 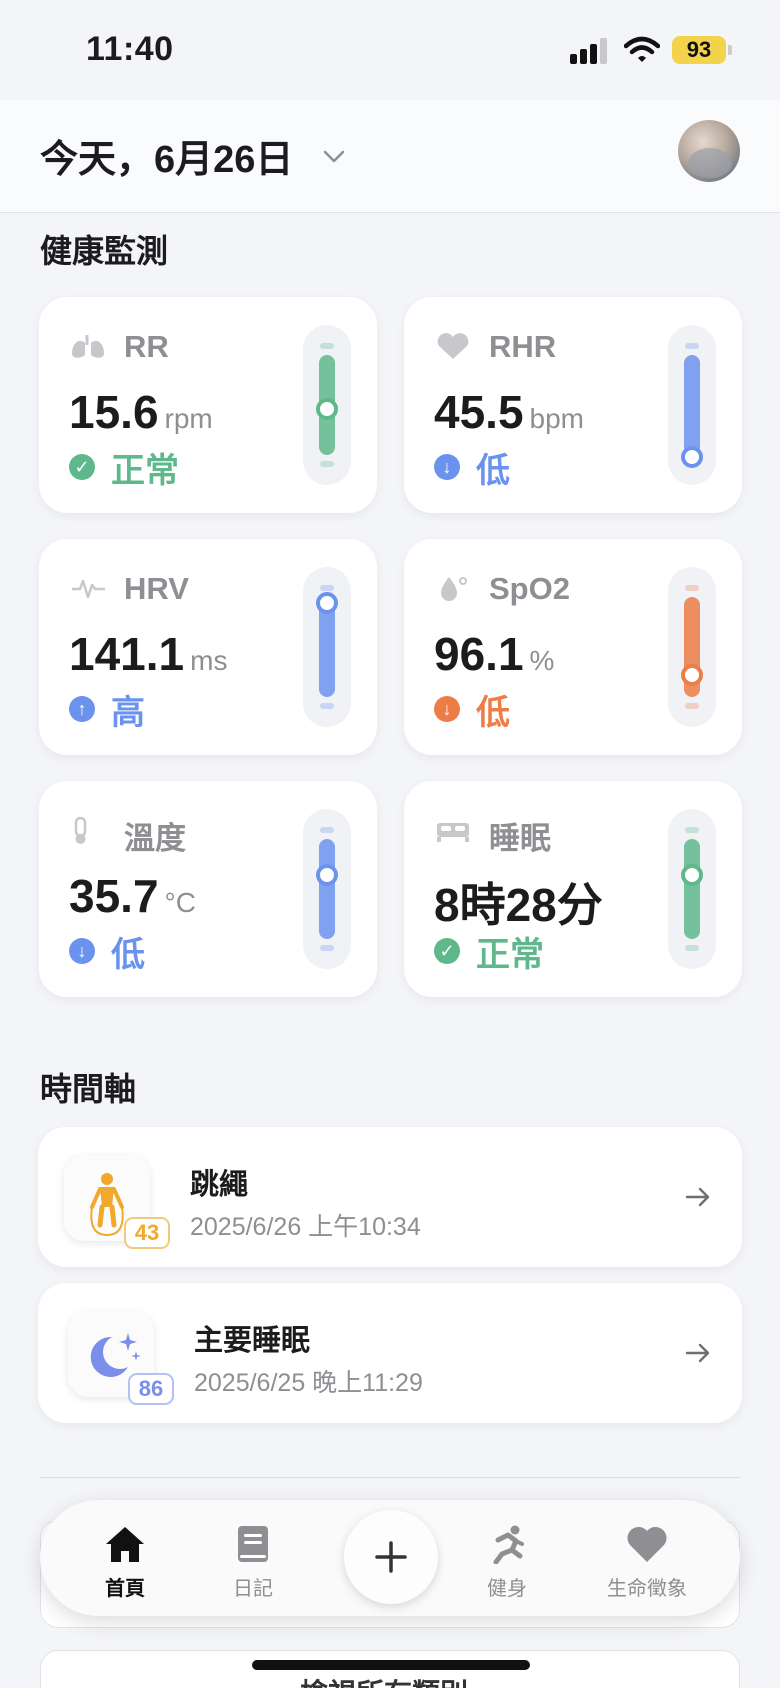 What do you see at coordinates (390, 1353) in the screenshot?
I see `timeline-item-main-sleep: 86 主要睡眠 2025/6/25 晚上11:29` at bounding box center [390, 1353].